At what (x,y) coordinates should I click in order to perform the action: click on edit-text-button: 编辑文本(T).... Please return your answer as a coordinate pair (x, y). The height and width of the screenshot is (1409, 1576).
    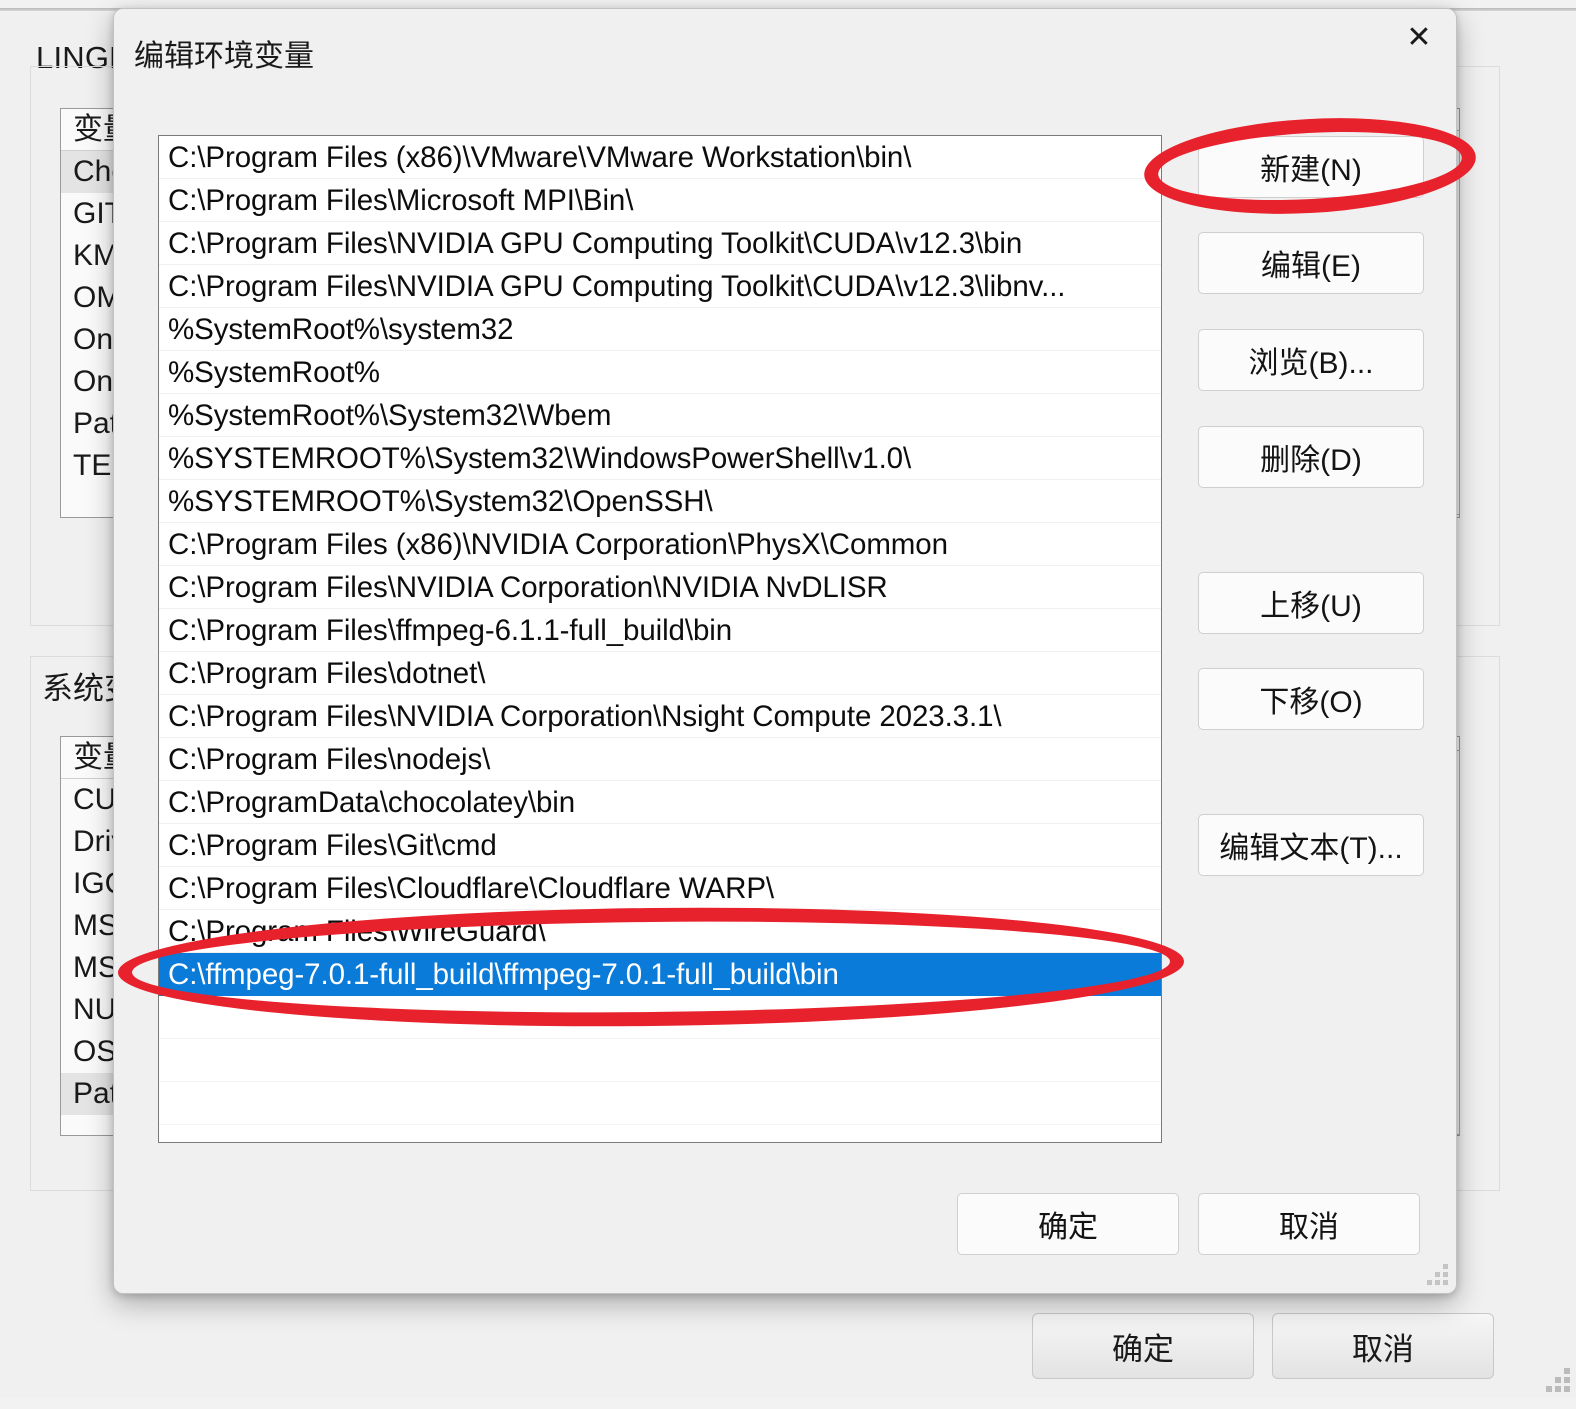
    Looking at the image, I should click on (1311, 845).